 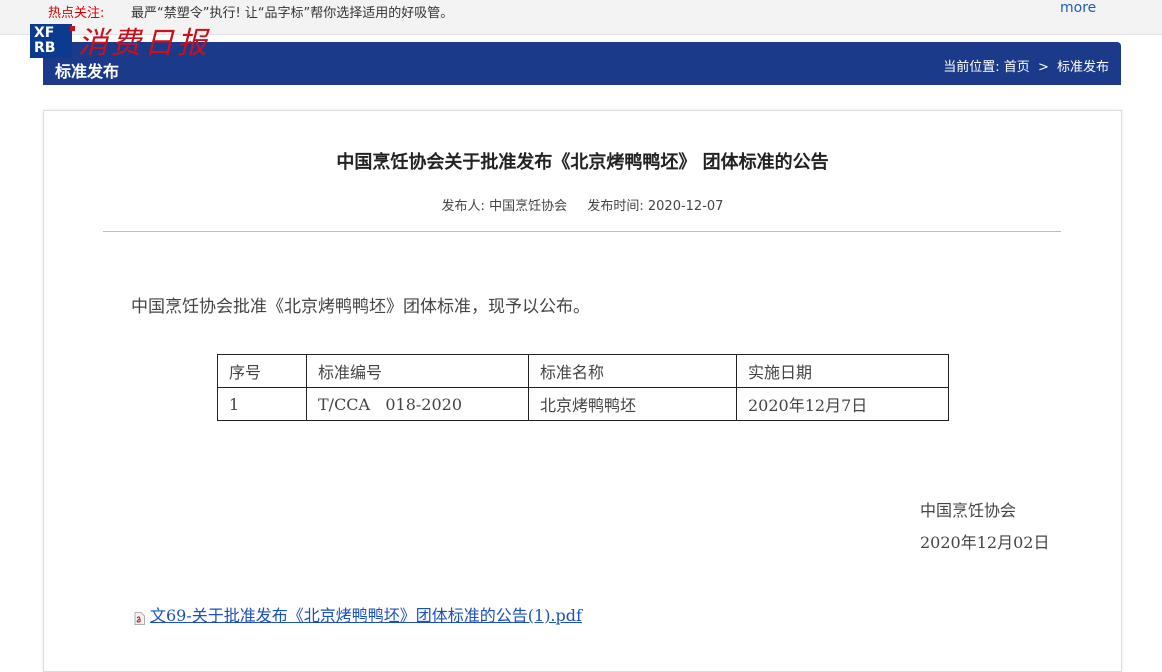 What do you see at coordinates (144, 43) in the screenshot?
I see `logo-calligraphy: 消费日报` at bounding box center [144, 43].